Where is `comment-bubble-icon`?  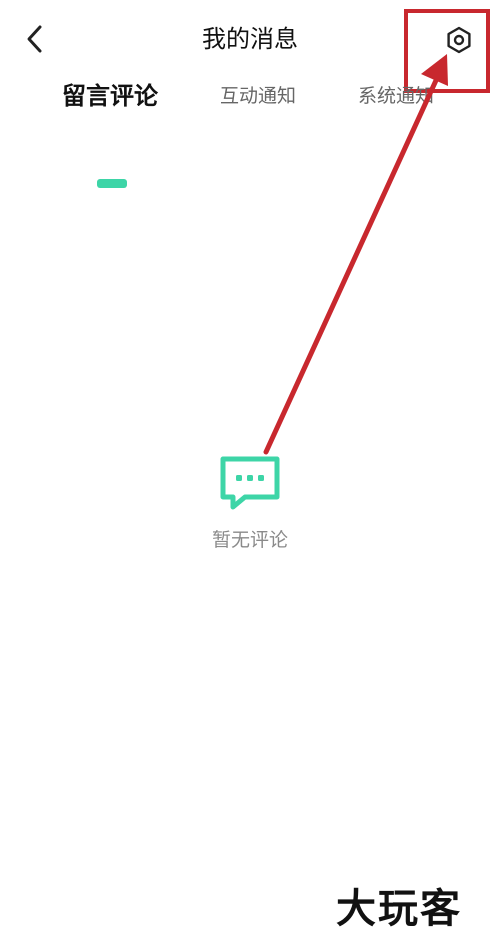 comment-bubble-icon is located at coordinates (250, 483).